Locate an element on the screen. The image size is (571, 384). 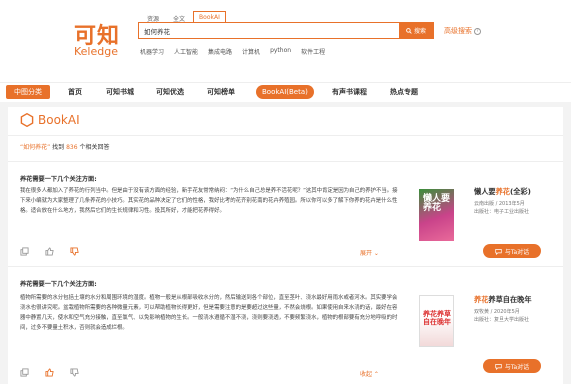
book-publisher: 云南出版 / 2013年5月 is located at coordinates (499, 204).